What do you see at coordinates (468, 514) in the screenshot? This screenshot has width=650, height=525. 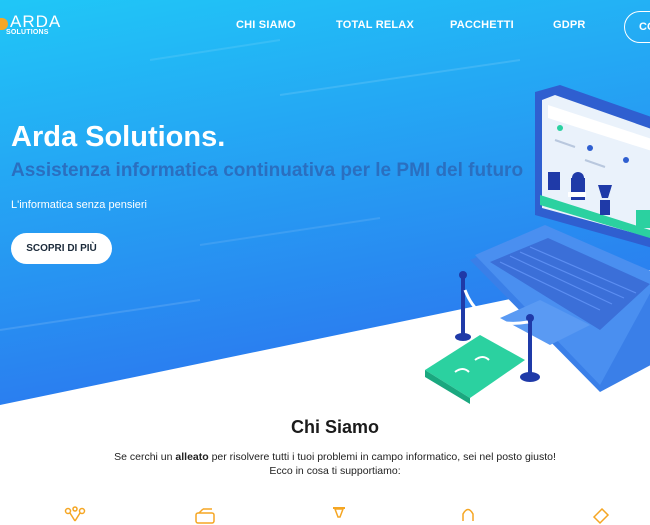 I see `lock-icon` at bounding box center [468, 514].